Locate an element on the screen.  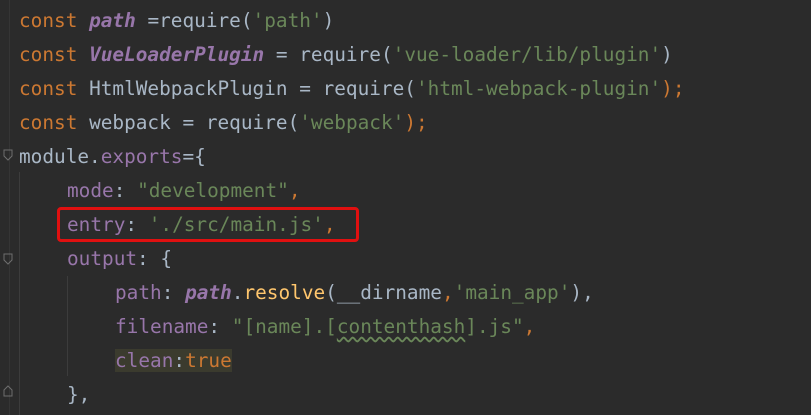
string-literal: 'path' is located at coordinates (287, 20).